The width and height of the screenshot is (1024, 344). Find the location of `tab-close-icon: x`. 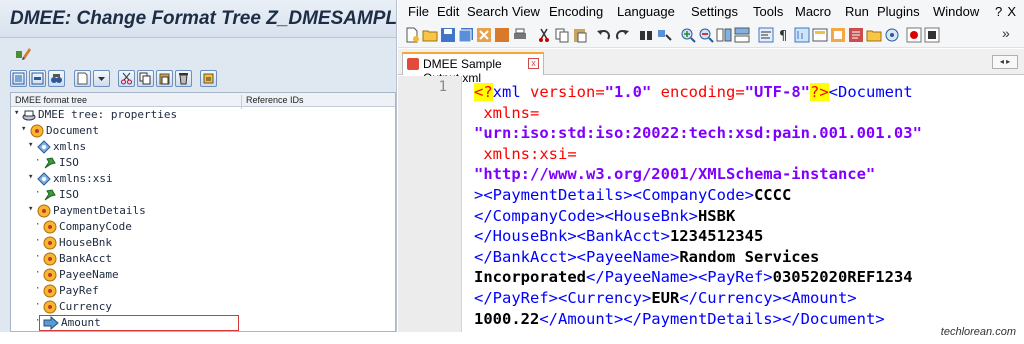

tab-close-icon: x is located at coordinates (533, 63).